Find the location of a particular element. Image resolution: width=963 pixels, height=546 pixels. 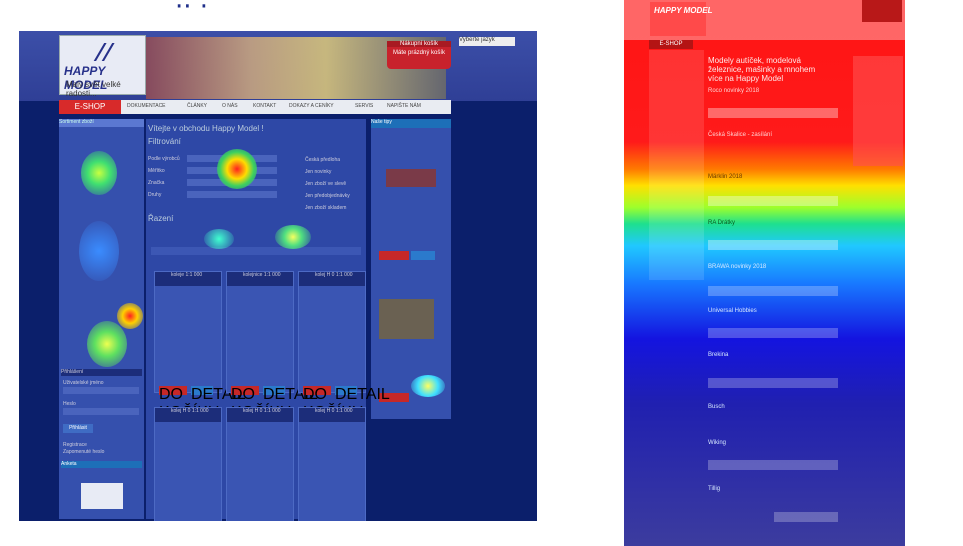

nav-link-6: NAPIŠTE NÁM is located at coordinates (404, 106).